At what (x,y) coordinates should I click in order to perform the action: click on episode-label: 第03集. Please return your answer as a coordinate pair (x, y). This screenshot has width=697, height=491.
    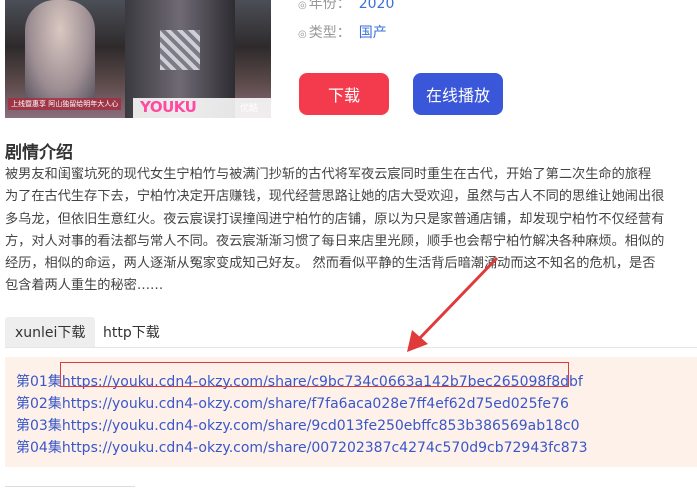
    Looking at the image, I should click on (39, 426).